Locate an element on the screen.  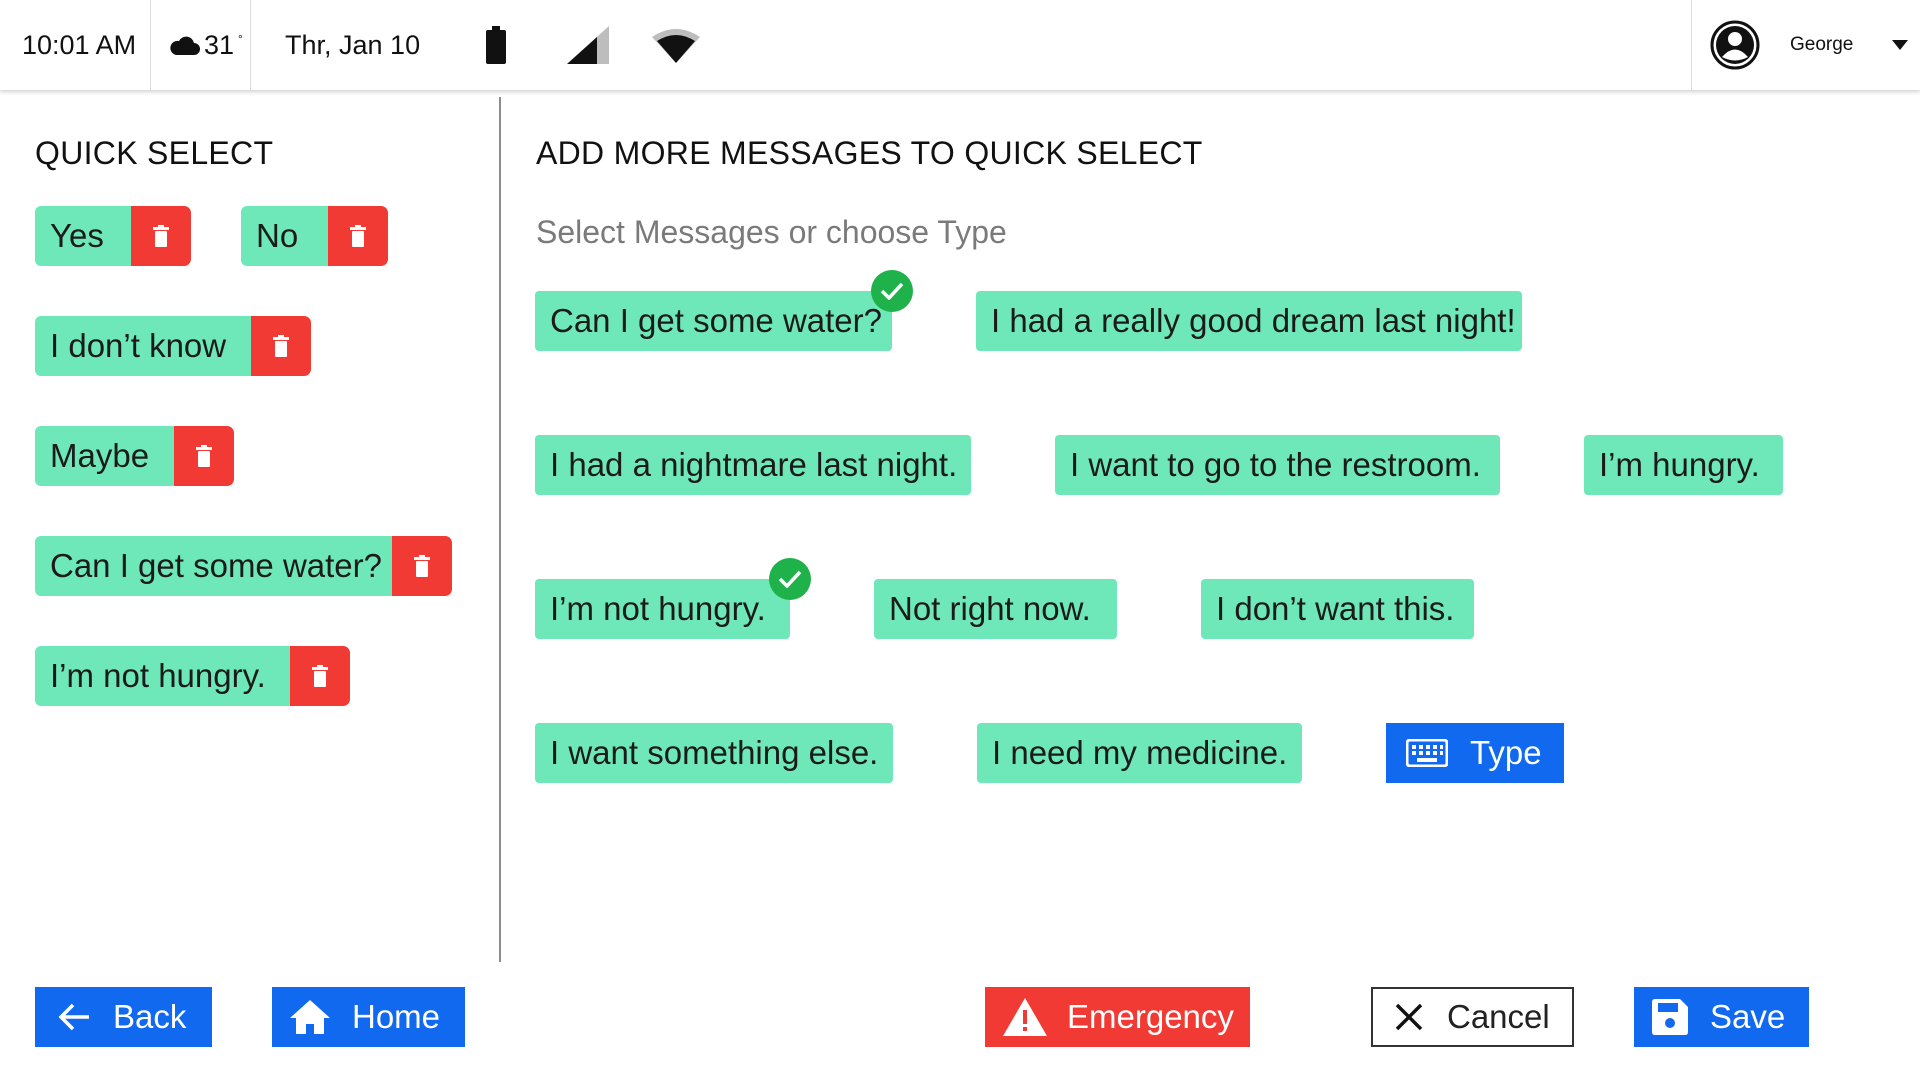
cancel-button-label: Cancel is located at coordinates (1498, 1016).